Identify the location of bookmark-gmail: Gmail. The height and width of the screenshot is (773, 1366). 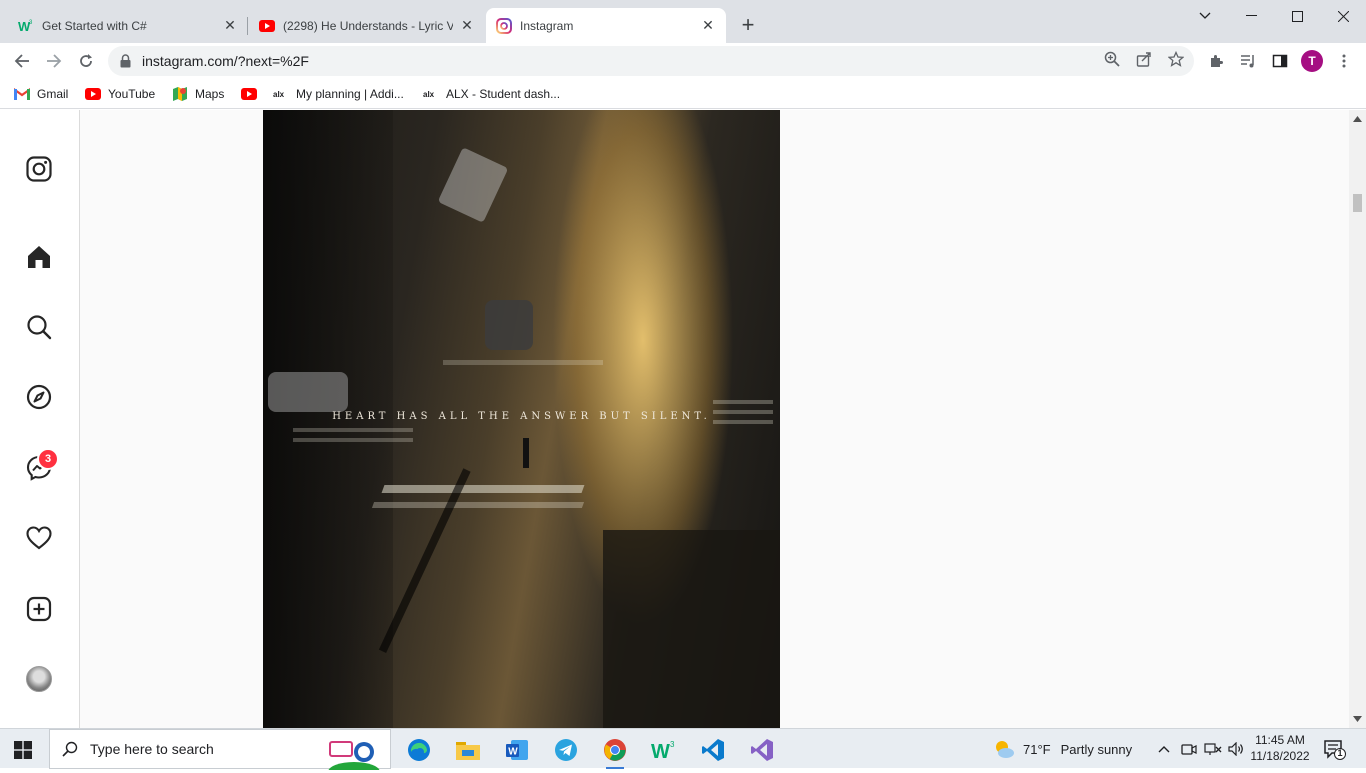
(41, 94).